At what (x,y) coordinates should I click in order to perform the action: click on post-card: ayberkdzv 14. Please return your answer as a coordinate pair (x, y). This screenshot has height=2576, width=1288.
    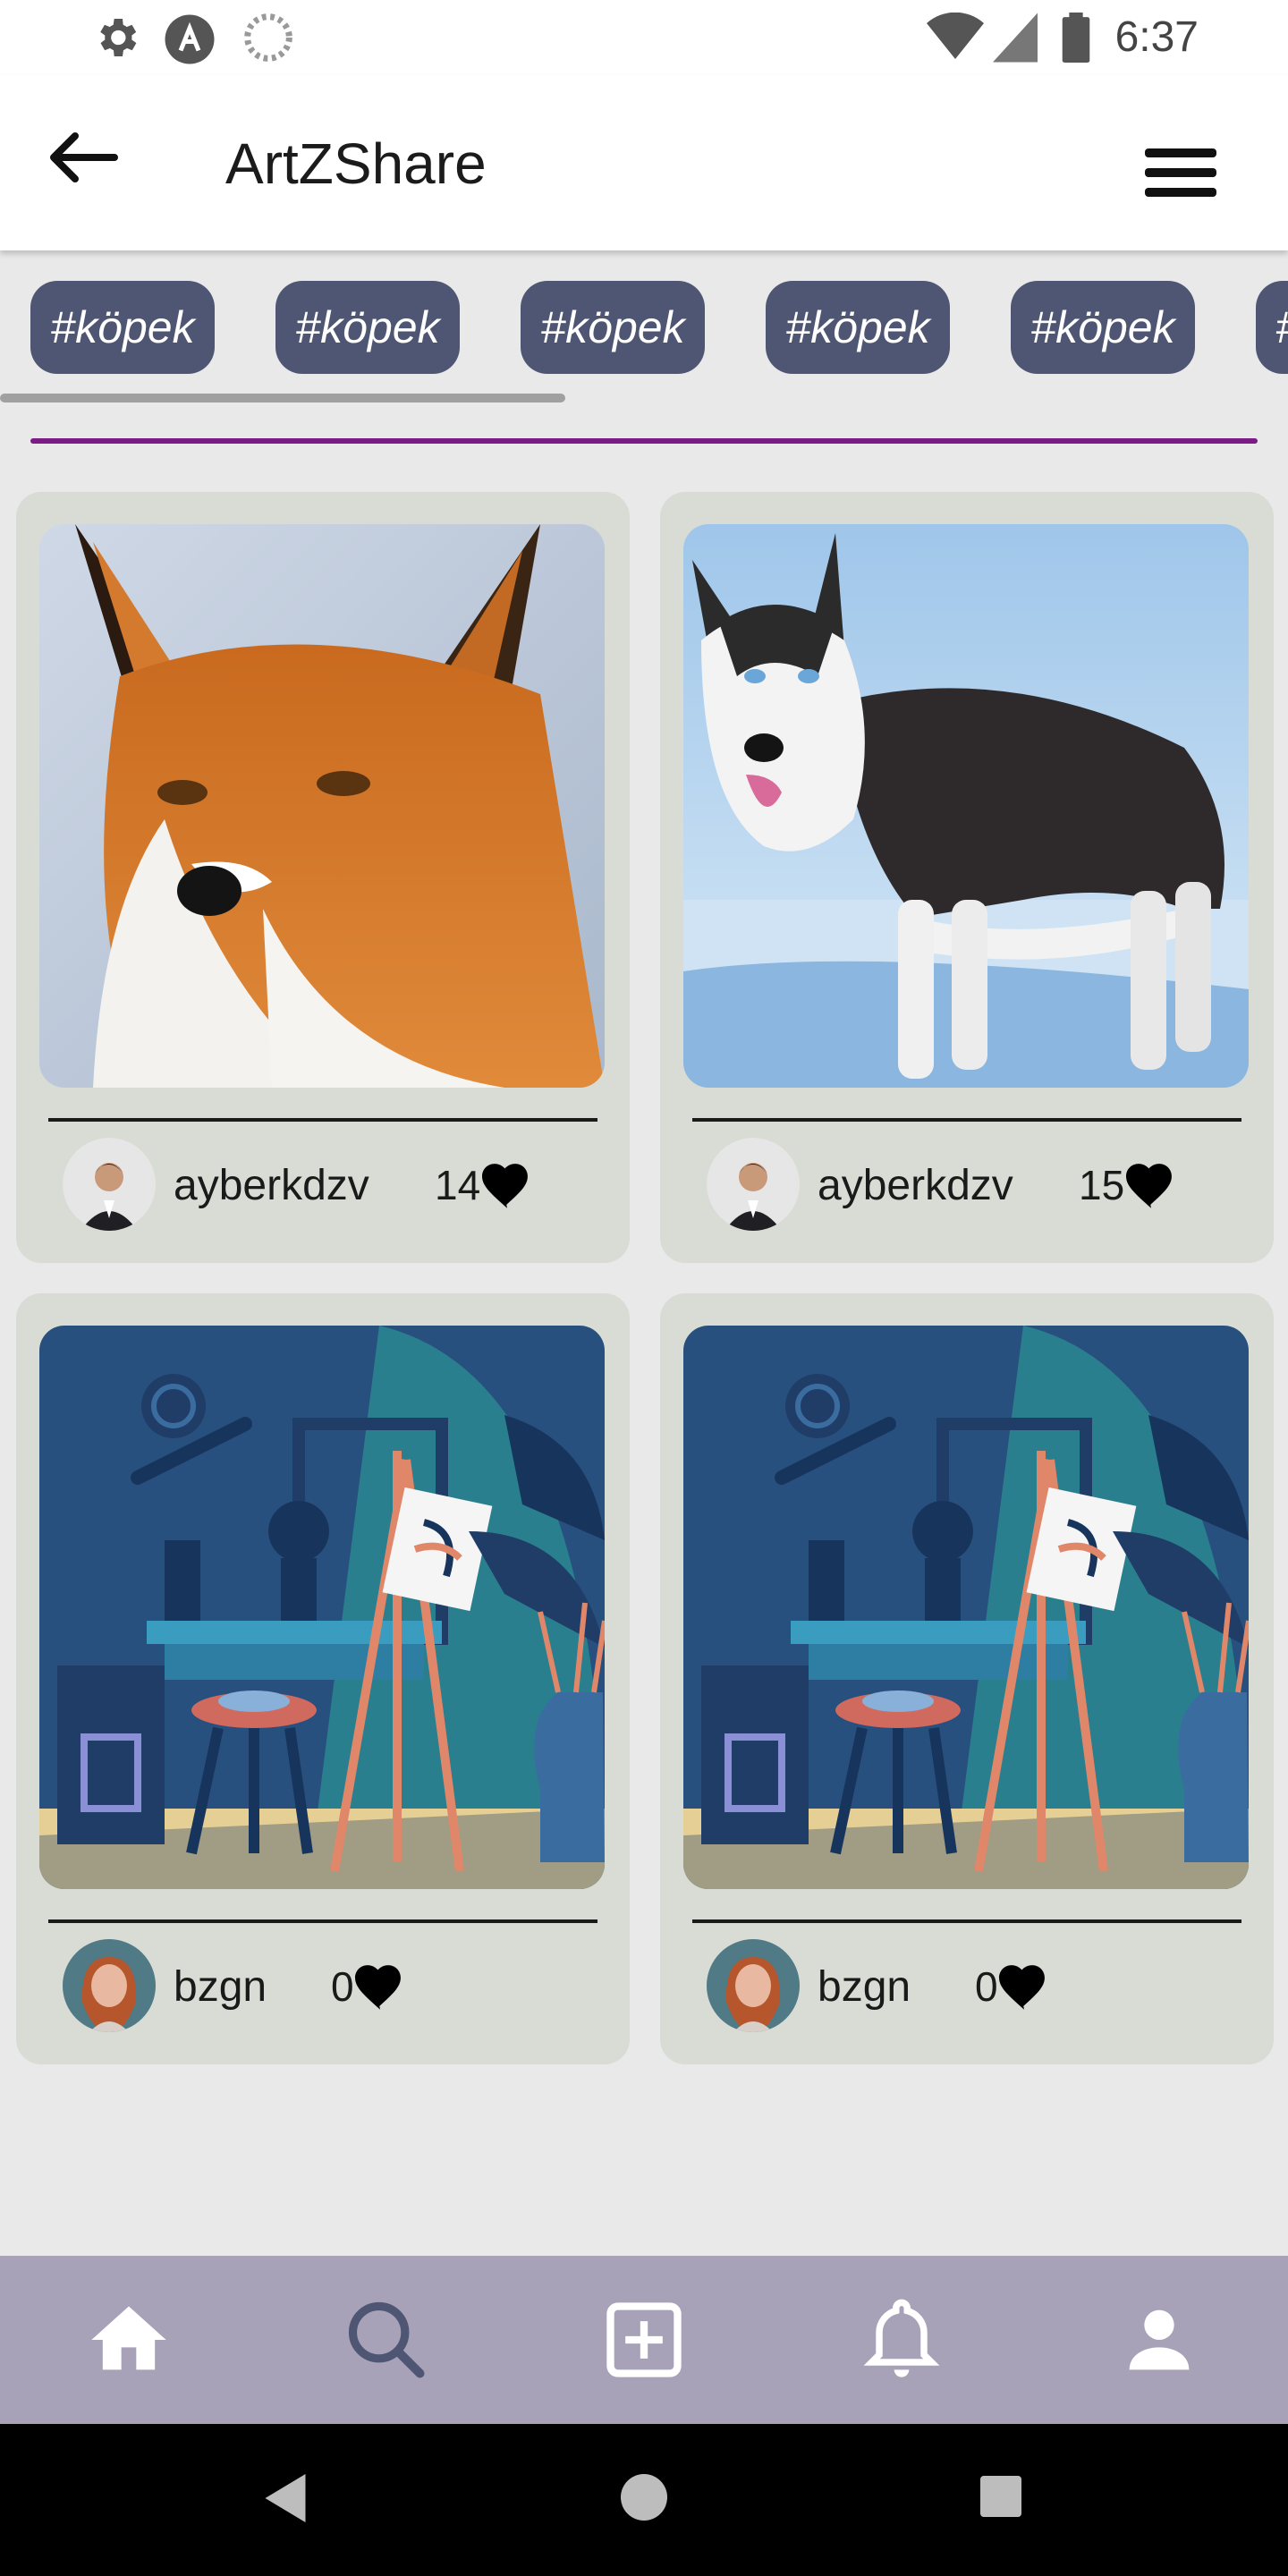
    Looking at the image, I should click on (323, 877).